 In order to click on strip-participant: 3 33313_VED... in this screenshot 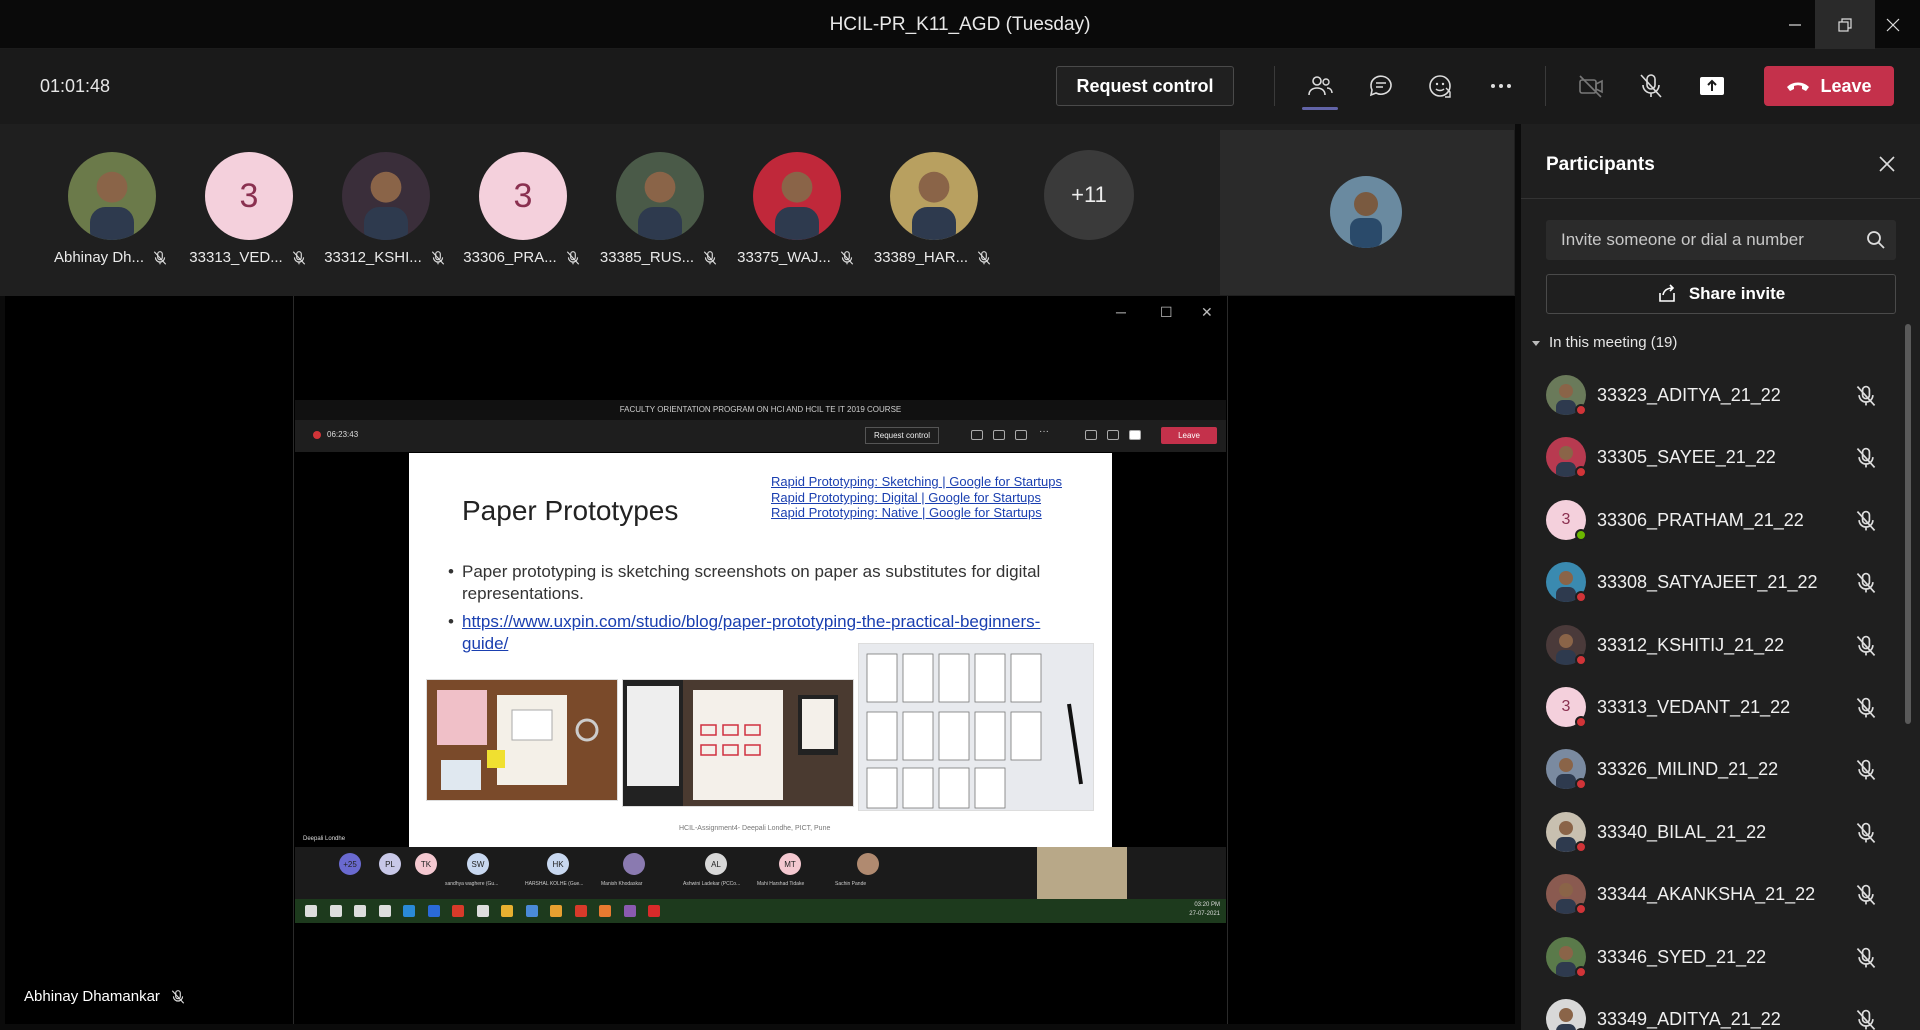, I will do `click(248, 217)`.